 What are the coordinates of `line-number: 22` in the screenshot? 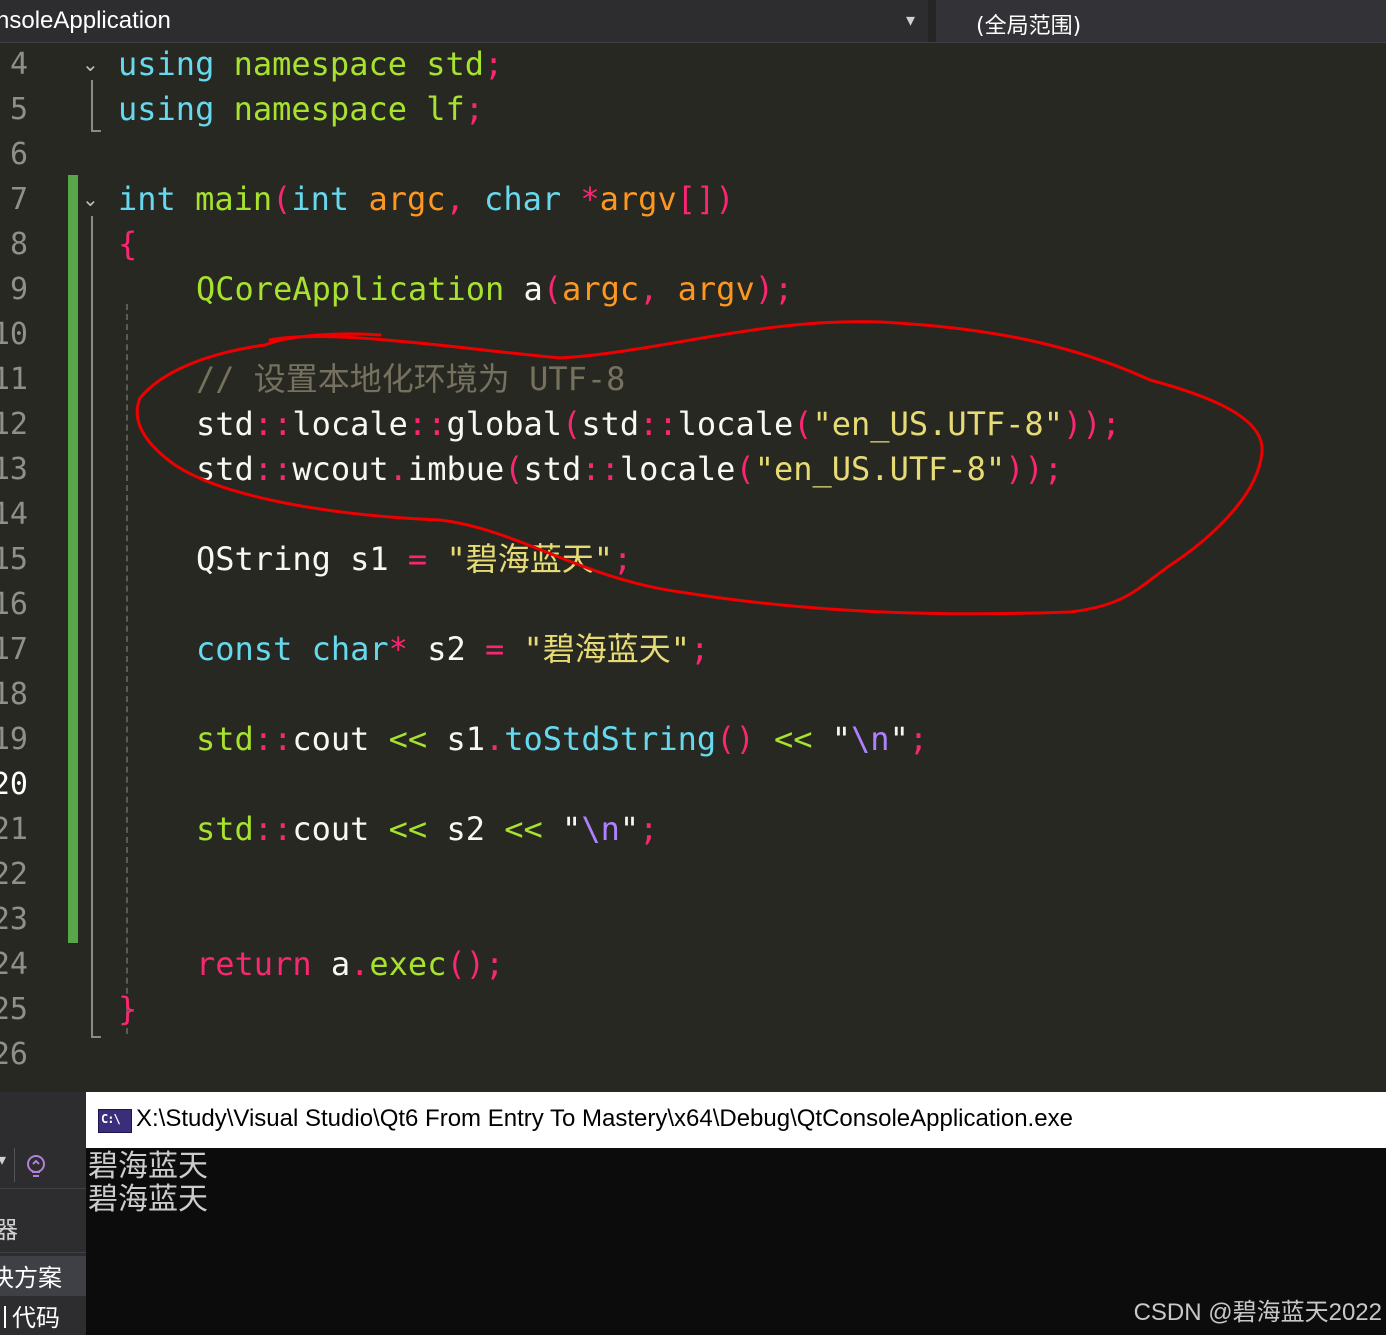 It's located at (14, 874).